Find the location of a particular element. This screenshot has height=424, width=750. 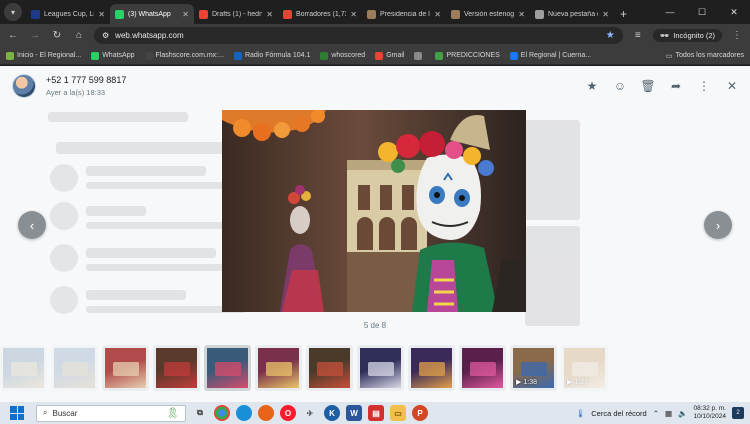

tab-search-button: ▾ is located at coordinates (13, 12).